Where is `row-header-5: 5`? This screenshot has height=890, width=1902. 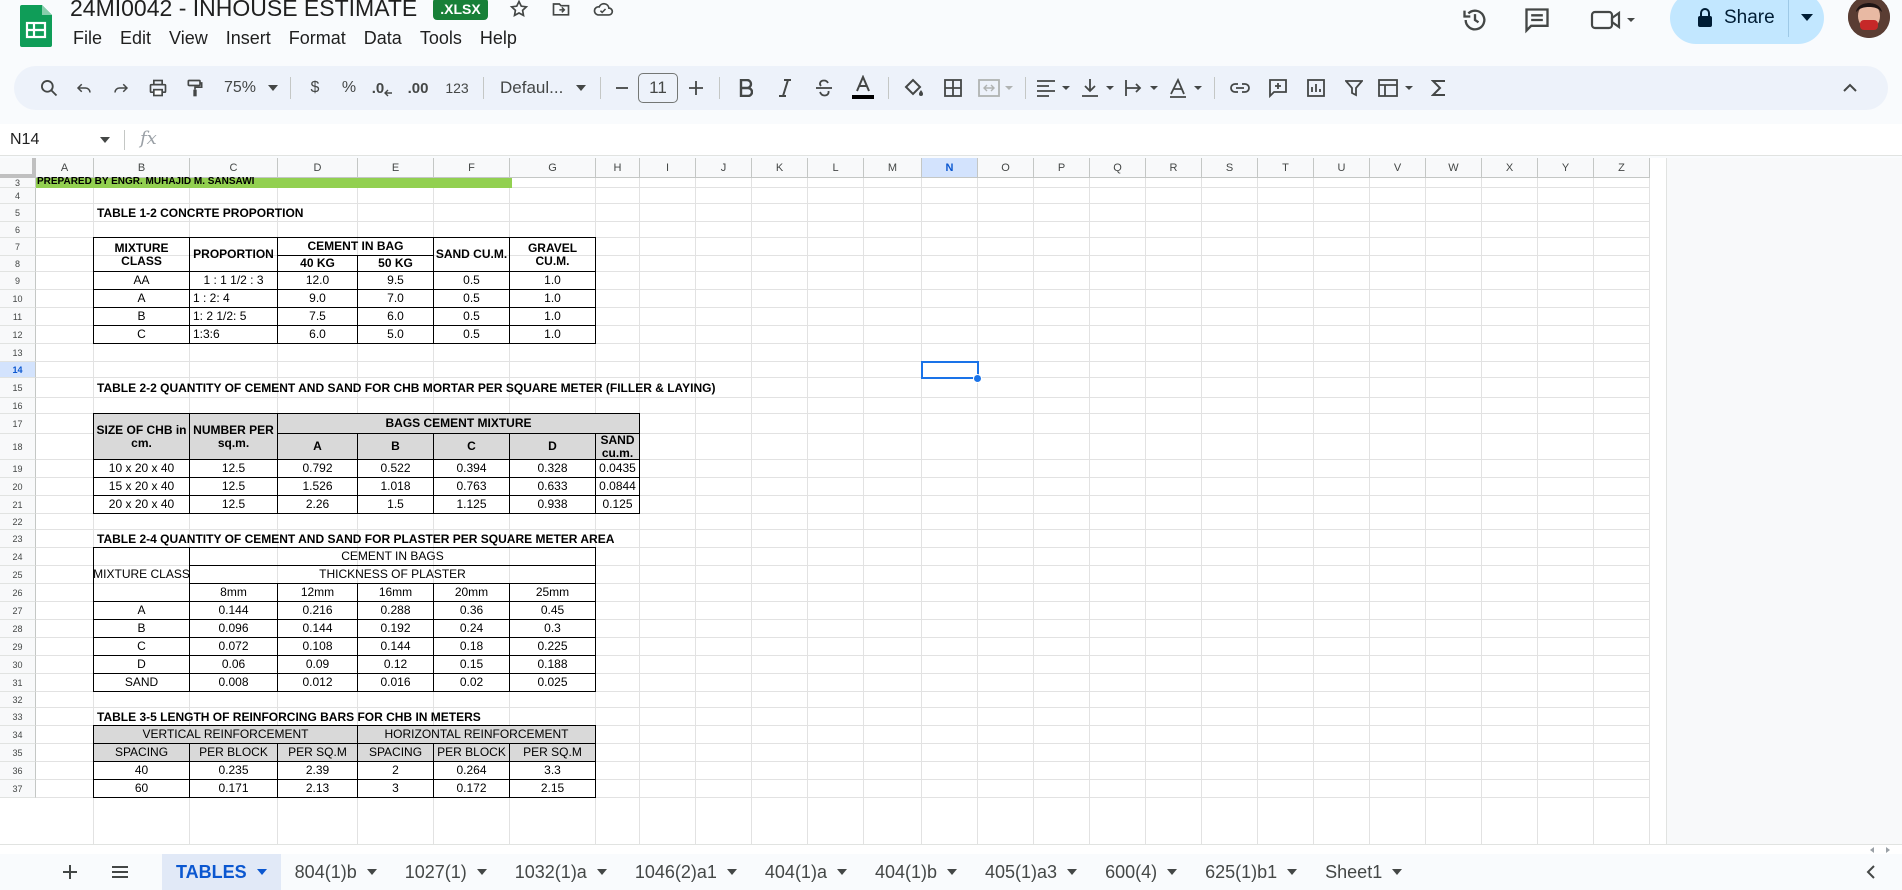
row-header-5: 5 is located at coordinates (18, 213).